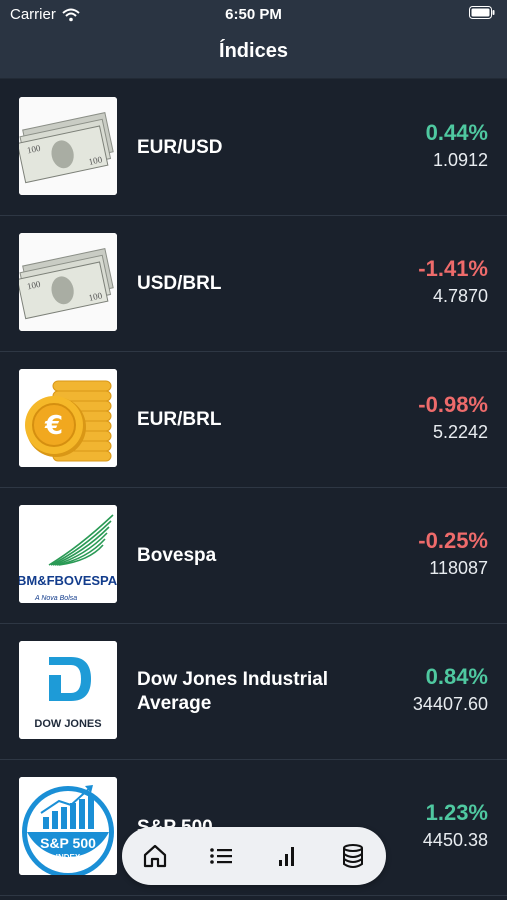 This screenshot has height=900, width=507. What do you see at coordinates (455, 840) in the screenshot?
I see `index-value: 4450.38` at bounding box center [455, 840].